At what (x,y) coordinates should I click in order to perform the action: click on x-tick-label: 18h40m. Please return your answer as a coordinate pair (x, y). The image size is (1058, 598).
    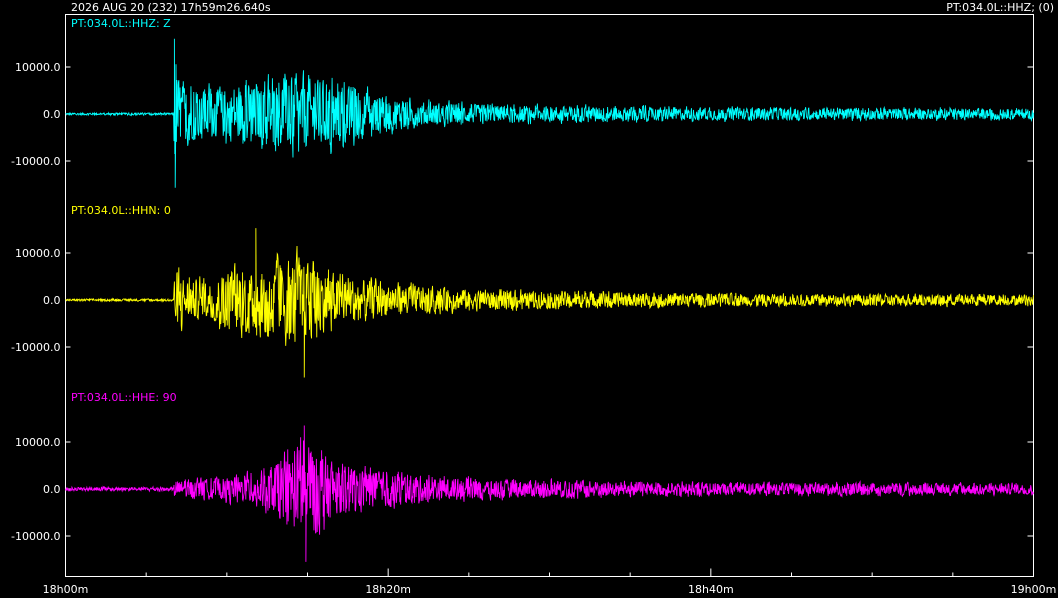
    Looking at the image, I should click on (711, 589).